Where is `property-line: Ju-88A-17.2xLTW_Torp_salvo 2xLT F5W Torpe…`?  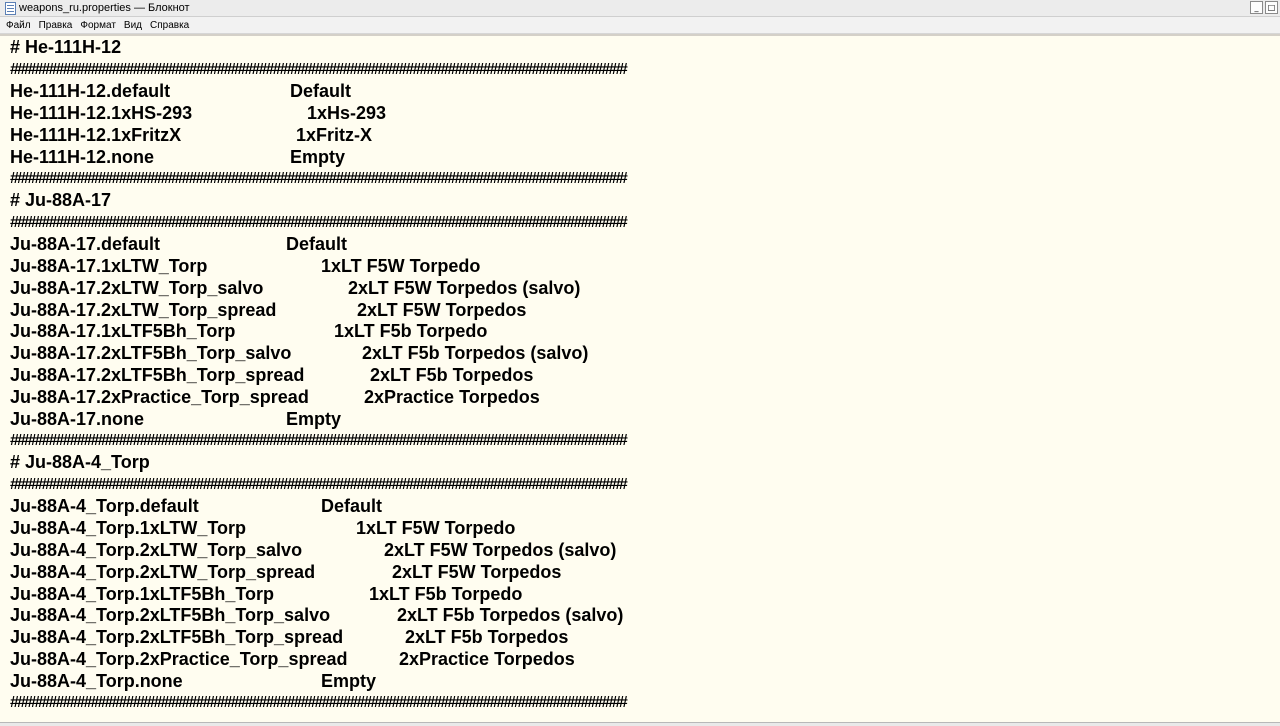 property-line: Ju-88A-17.2xLTW_Torp_salvo 2xLT F5W Torpe… is located at coordinates (645, 288).